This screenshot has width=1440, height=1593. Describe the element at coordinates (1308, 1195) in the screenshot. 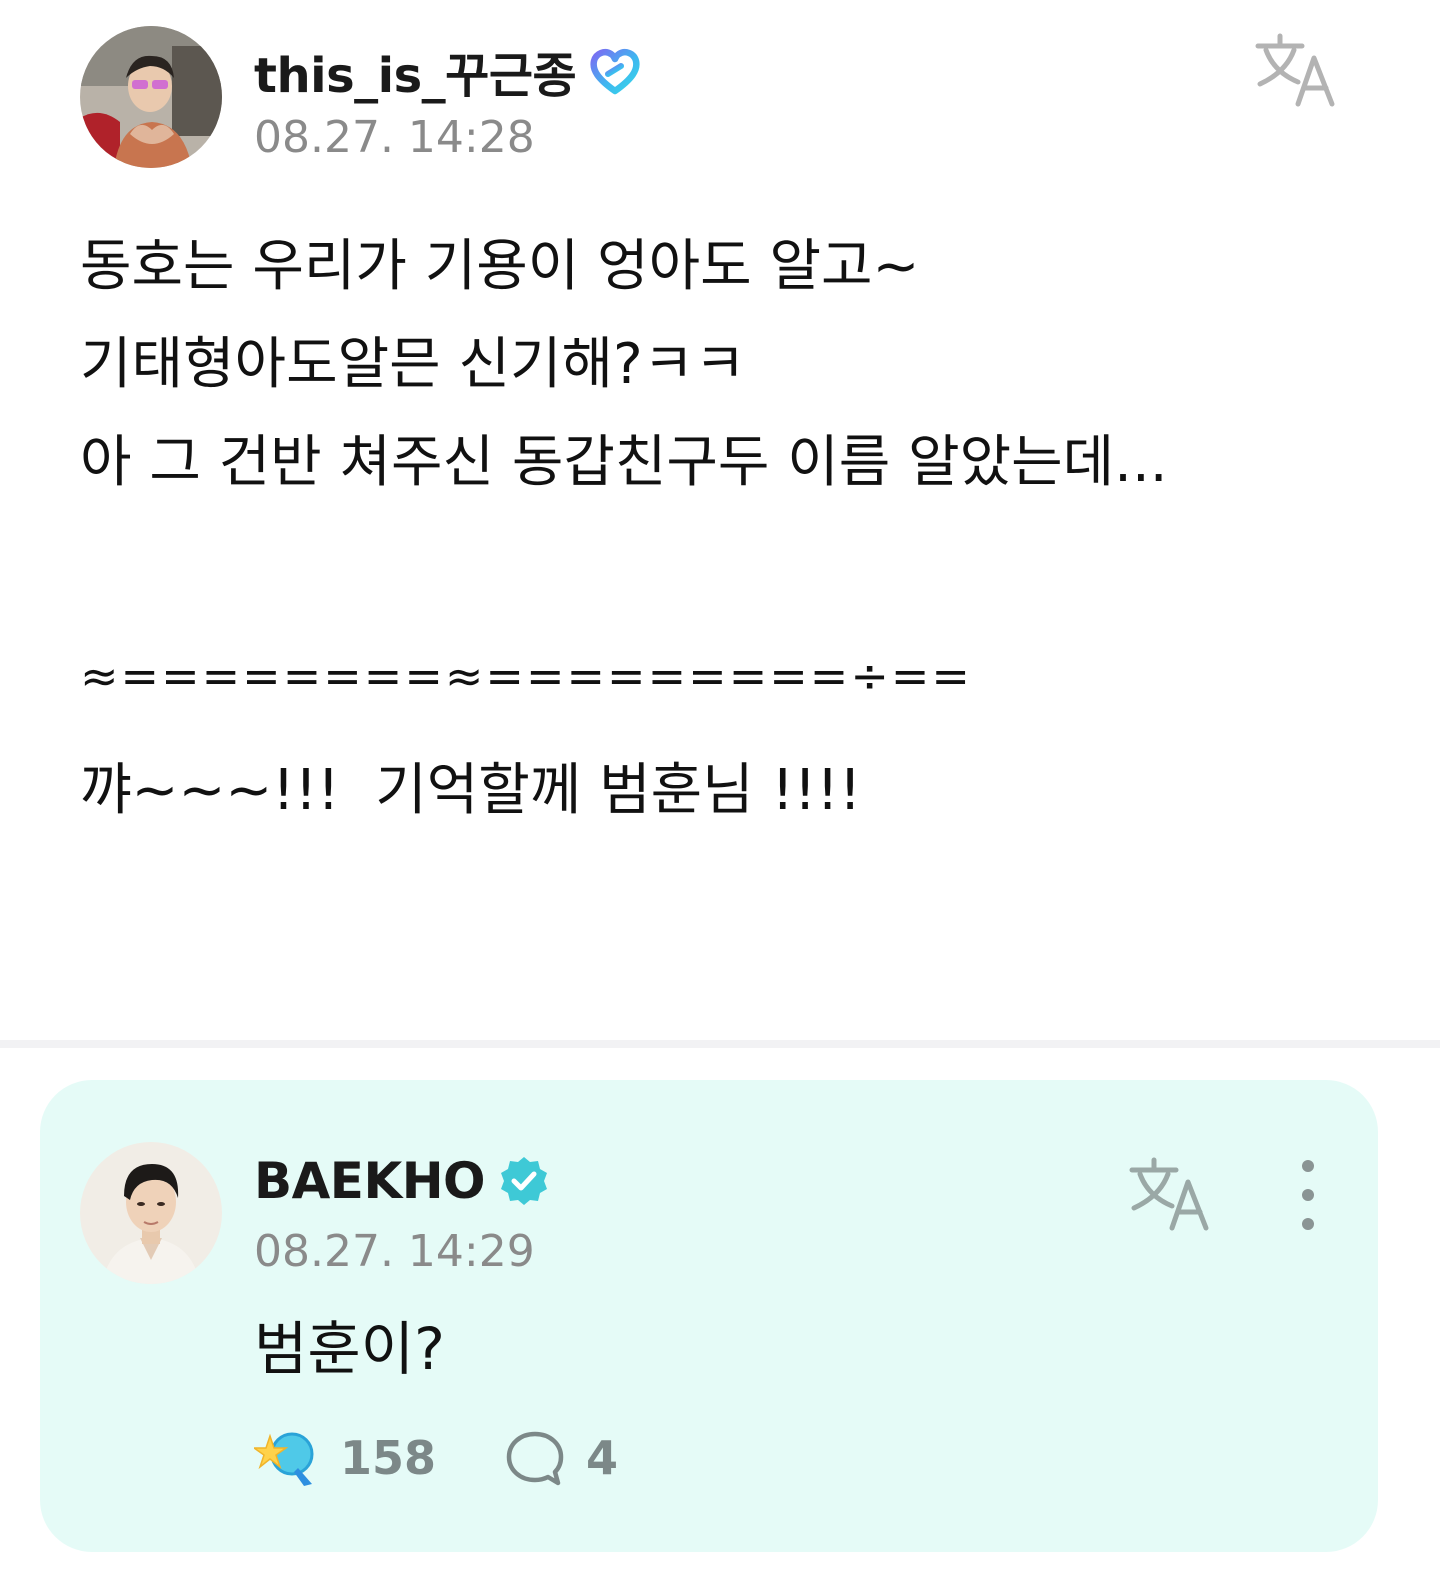

I see `more-options-button` at that location.